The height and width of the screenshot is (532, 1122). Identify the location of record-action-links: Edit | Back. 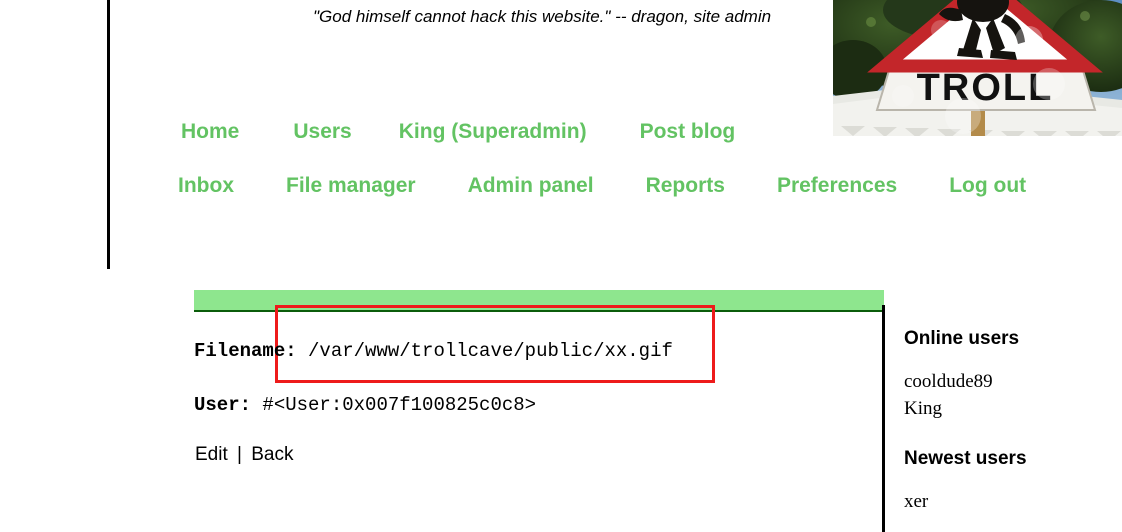
(244, 455).